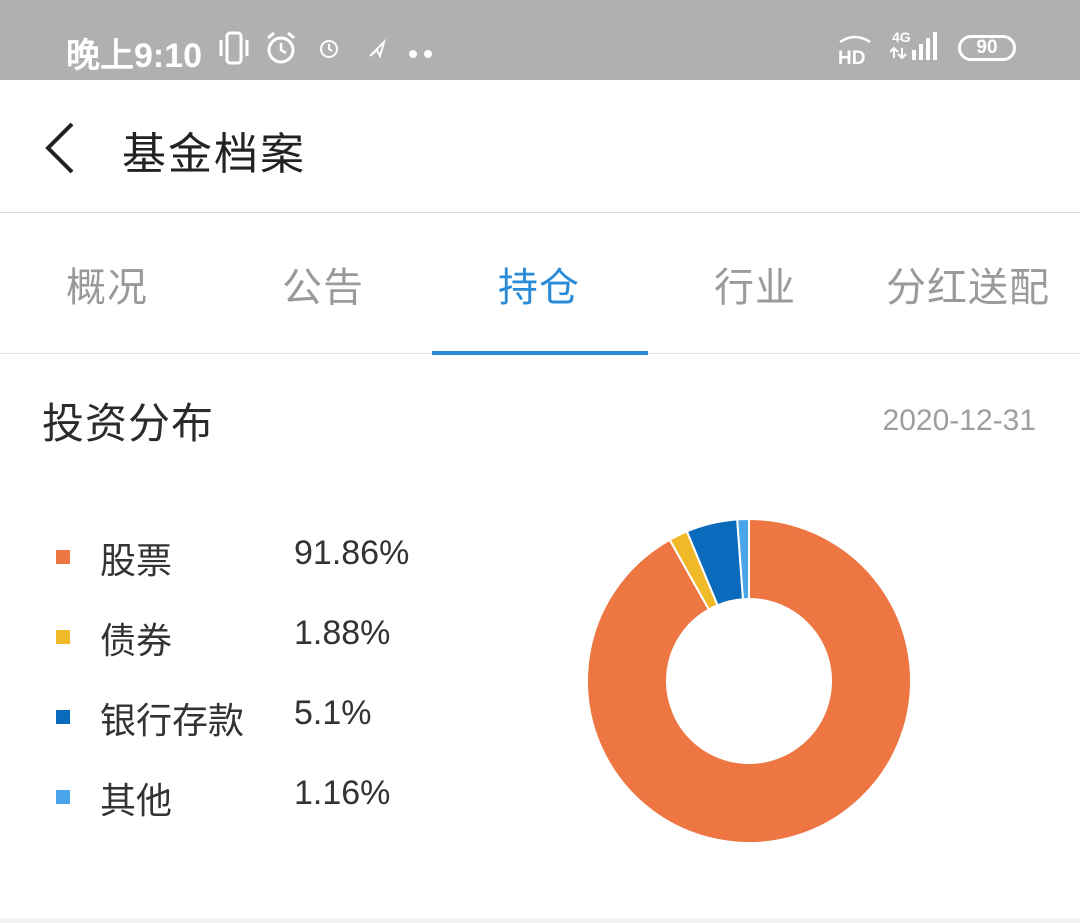 This screenshot has height=923, width=1080. Describe the element at coordinates (134, 56) in the screenshot. I see `status-time: 晚上9:10` at that location.